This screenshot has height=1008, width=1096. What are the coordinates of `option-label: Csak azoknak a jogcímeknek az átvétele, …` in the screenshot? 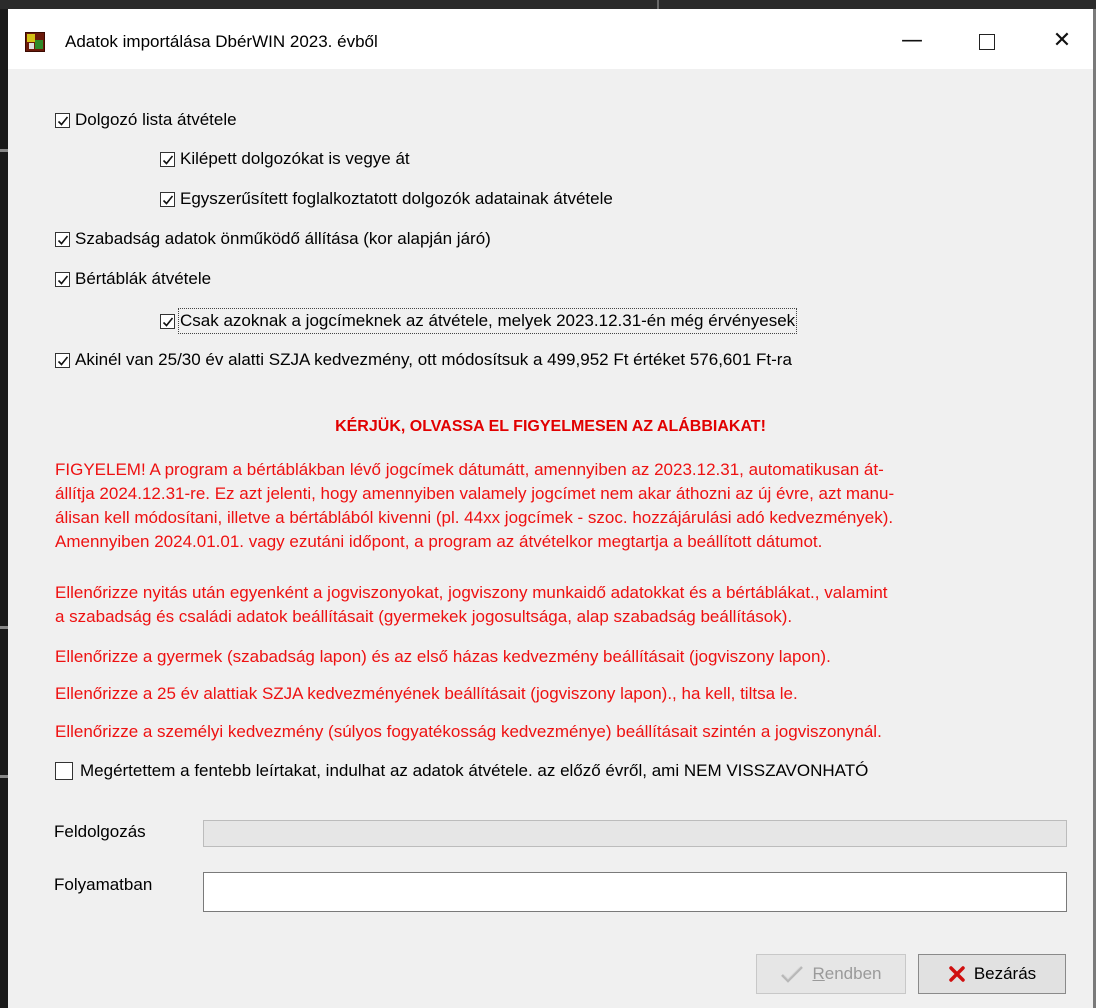 It's located at (487, 321).